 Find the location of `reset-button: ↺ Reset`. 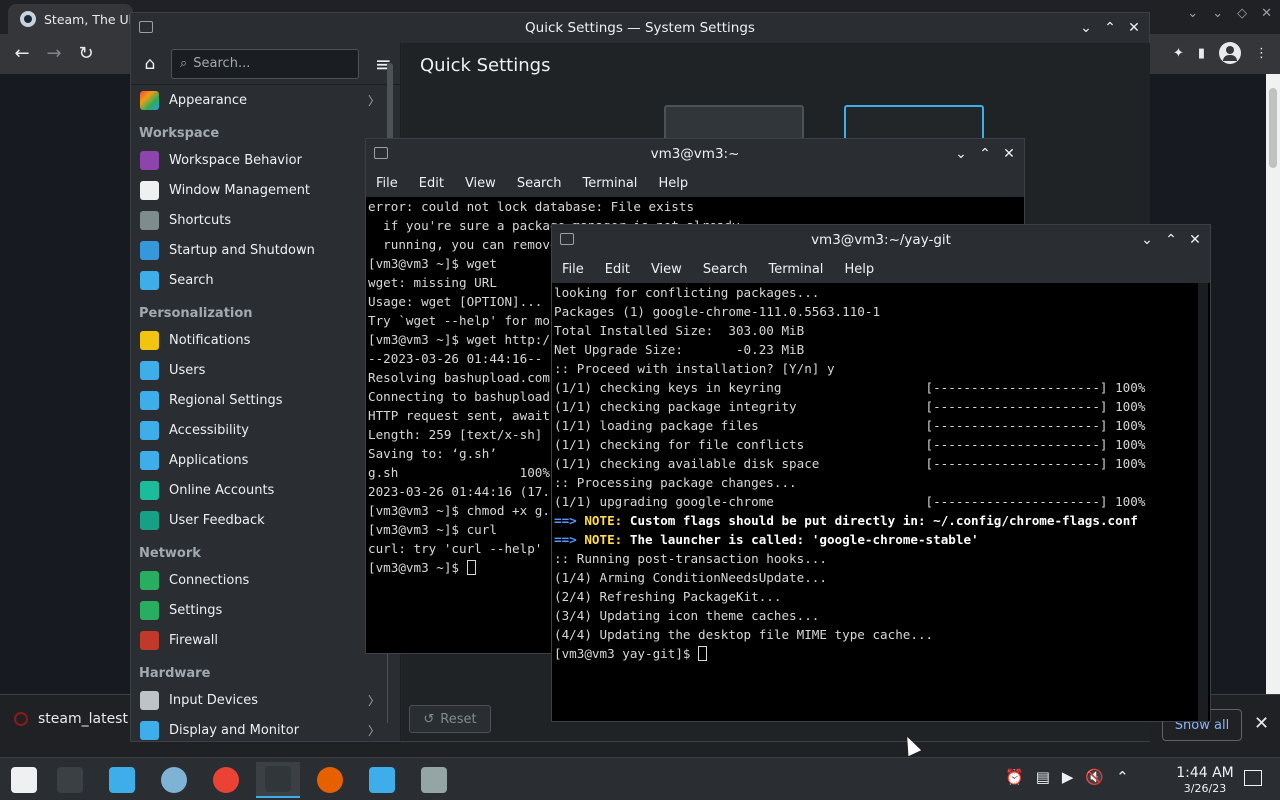

reset-button: ↺ Reset is located at coordinates (450, 719).